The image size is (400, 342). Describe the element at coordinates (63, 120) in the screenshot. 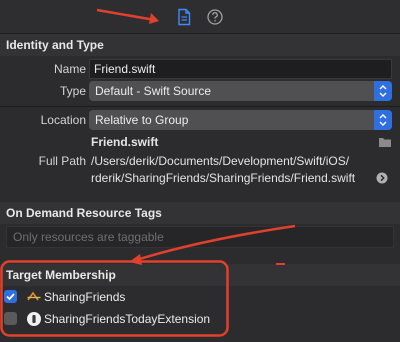

I see `location-label: Location` at that location.